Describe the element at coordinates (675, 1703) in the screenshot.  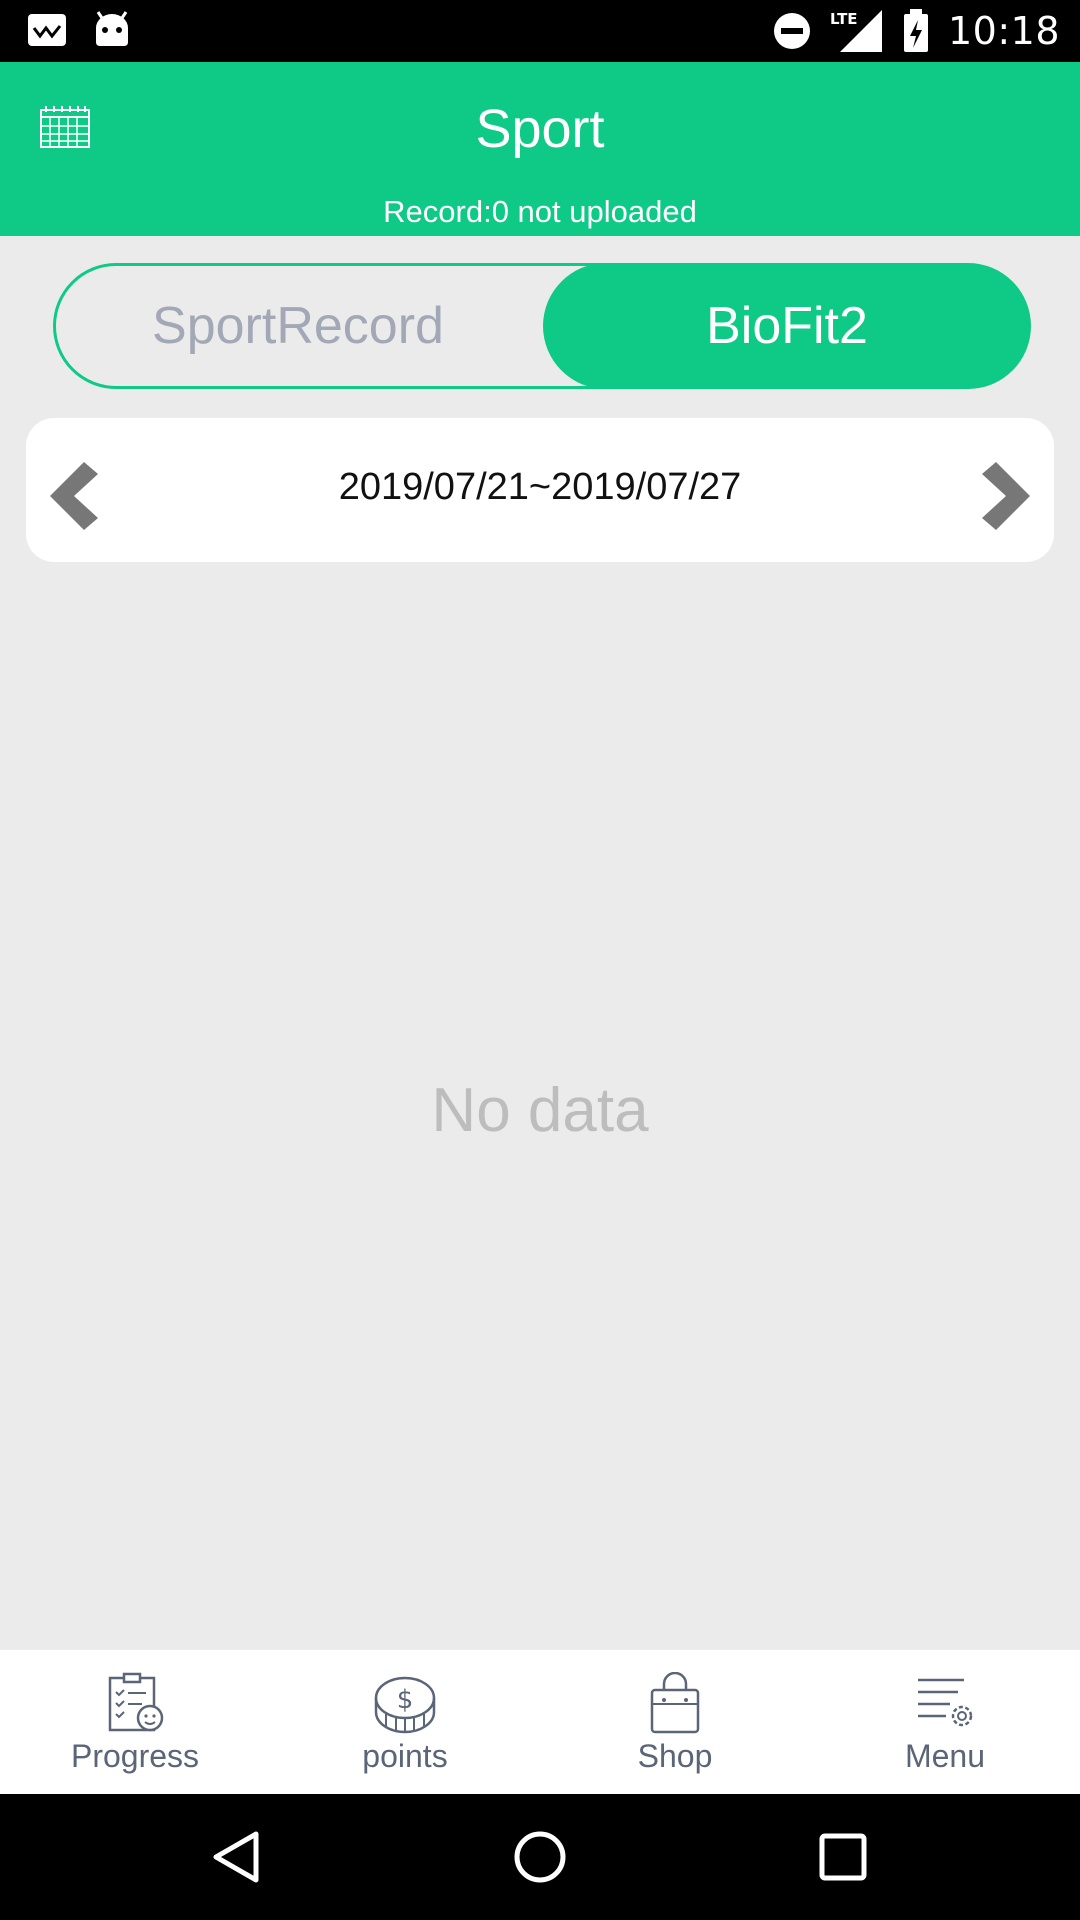
I see `shopping-bag-icon` at that location.